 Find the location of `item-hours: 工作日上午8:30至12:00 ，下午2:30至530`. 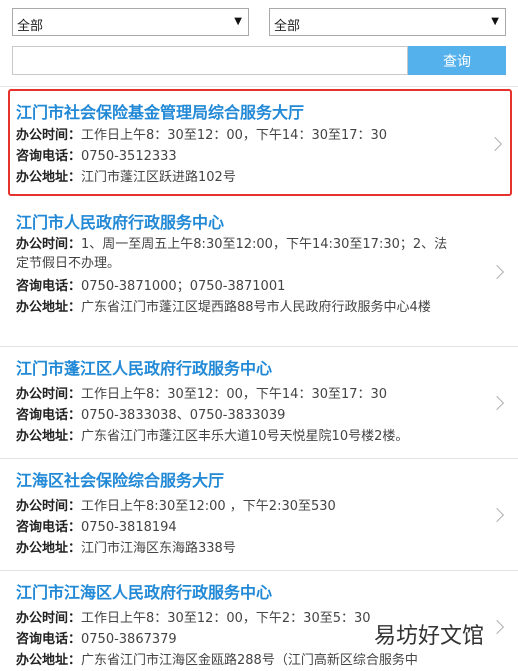

item-hours: 工作日上午8:30至12:00 ，下午2:30至530 is located at coordinates (208, 506).